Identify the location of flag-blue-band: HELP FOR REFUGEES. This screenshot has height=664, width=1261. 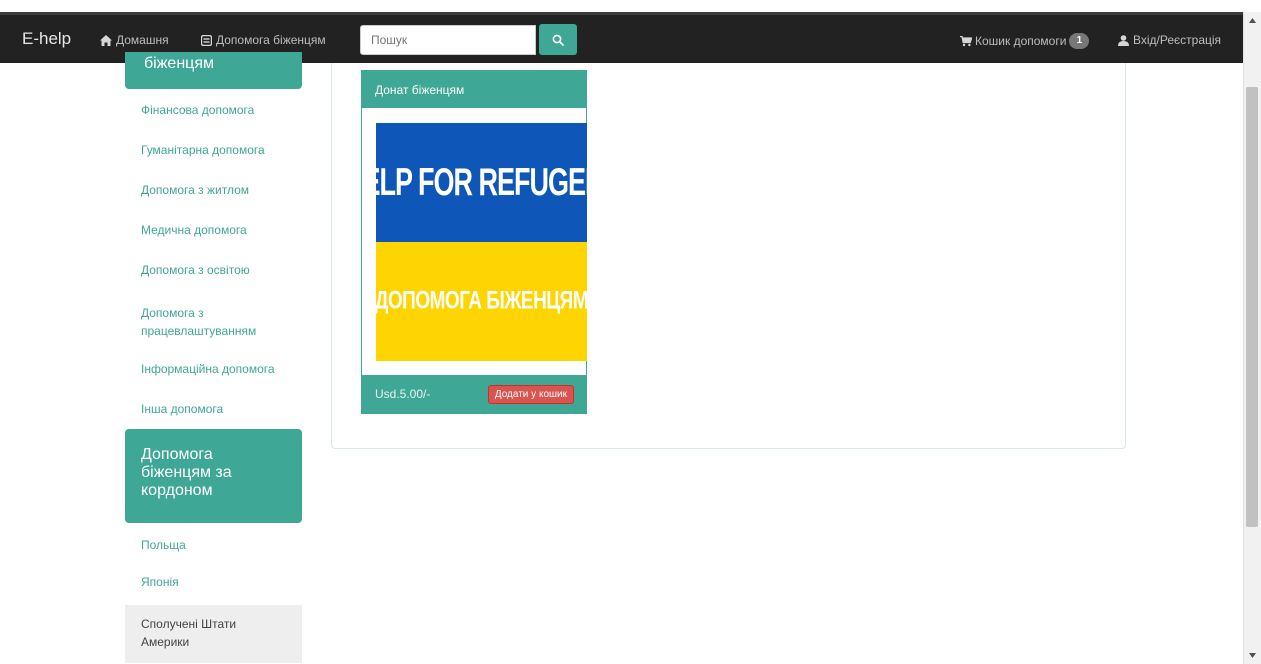
(481, 182).